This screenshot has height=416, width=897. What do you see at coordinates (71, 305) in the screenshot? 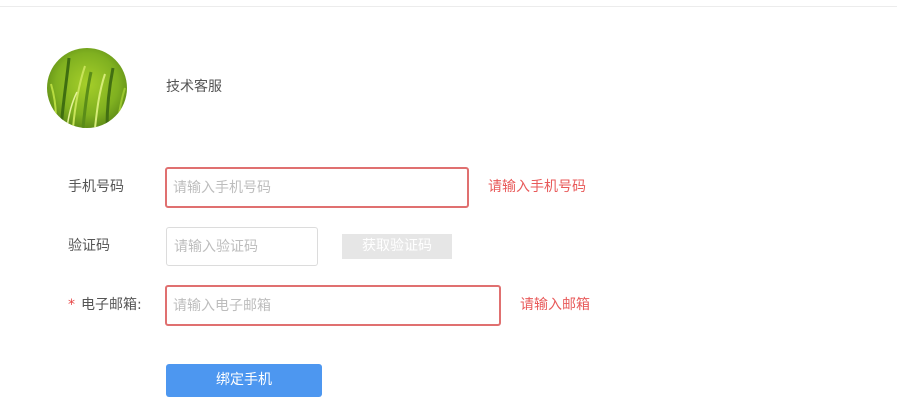
I see `required-mark: *` at bounding box center [71, 305].